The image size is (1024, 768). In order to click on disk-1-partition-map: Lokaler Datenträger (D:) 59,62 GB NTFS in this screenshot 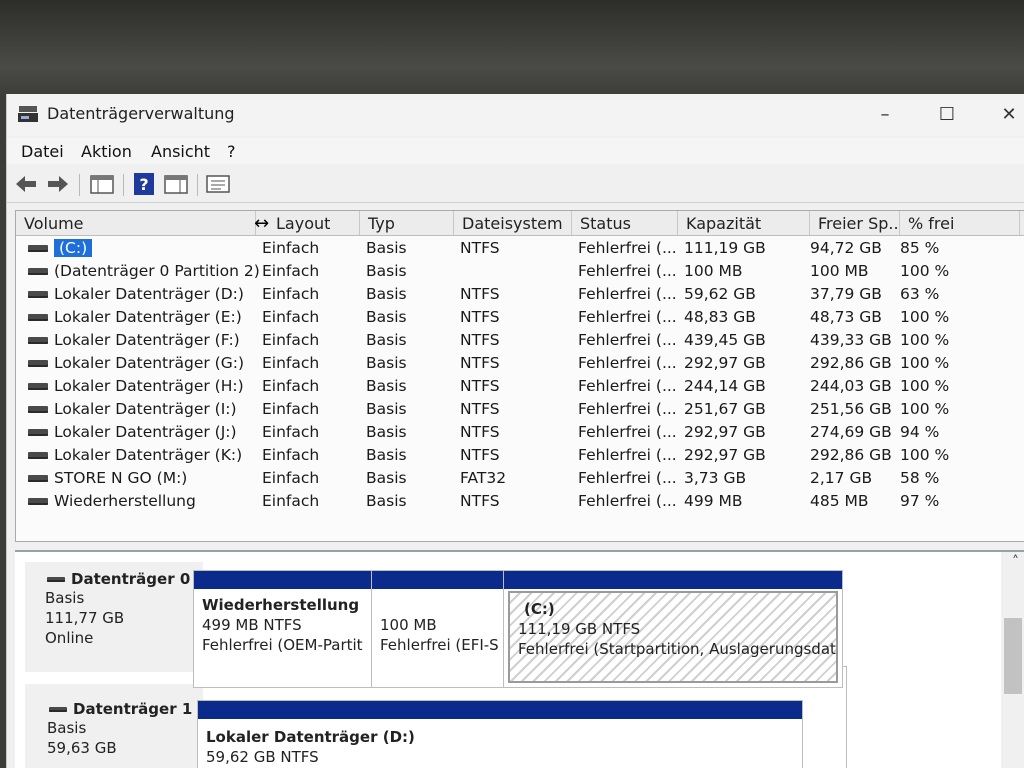, I will do `click(500, 734)`.